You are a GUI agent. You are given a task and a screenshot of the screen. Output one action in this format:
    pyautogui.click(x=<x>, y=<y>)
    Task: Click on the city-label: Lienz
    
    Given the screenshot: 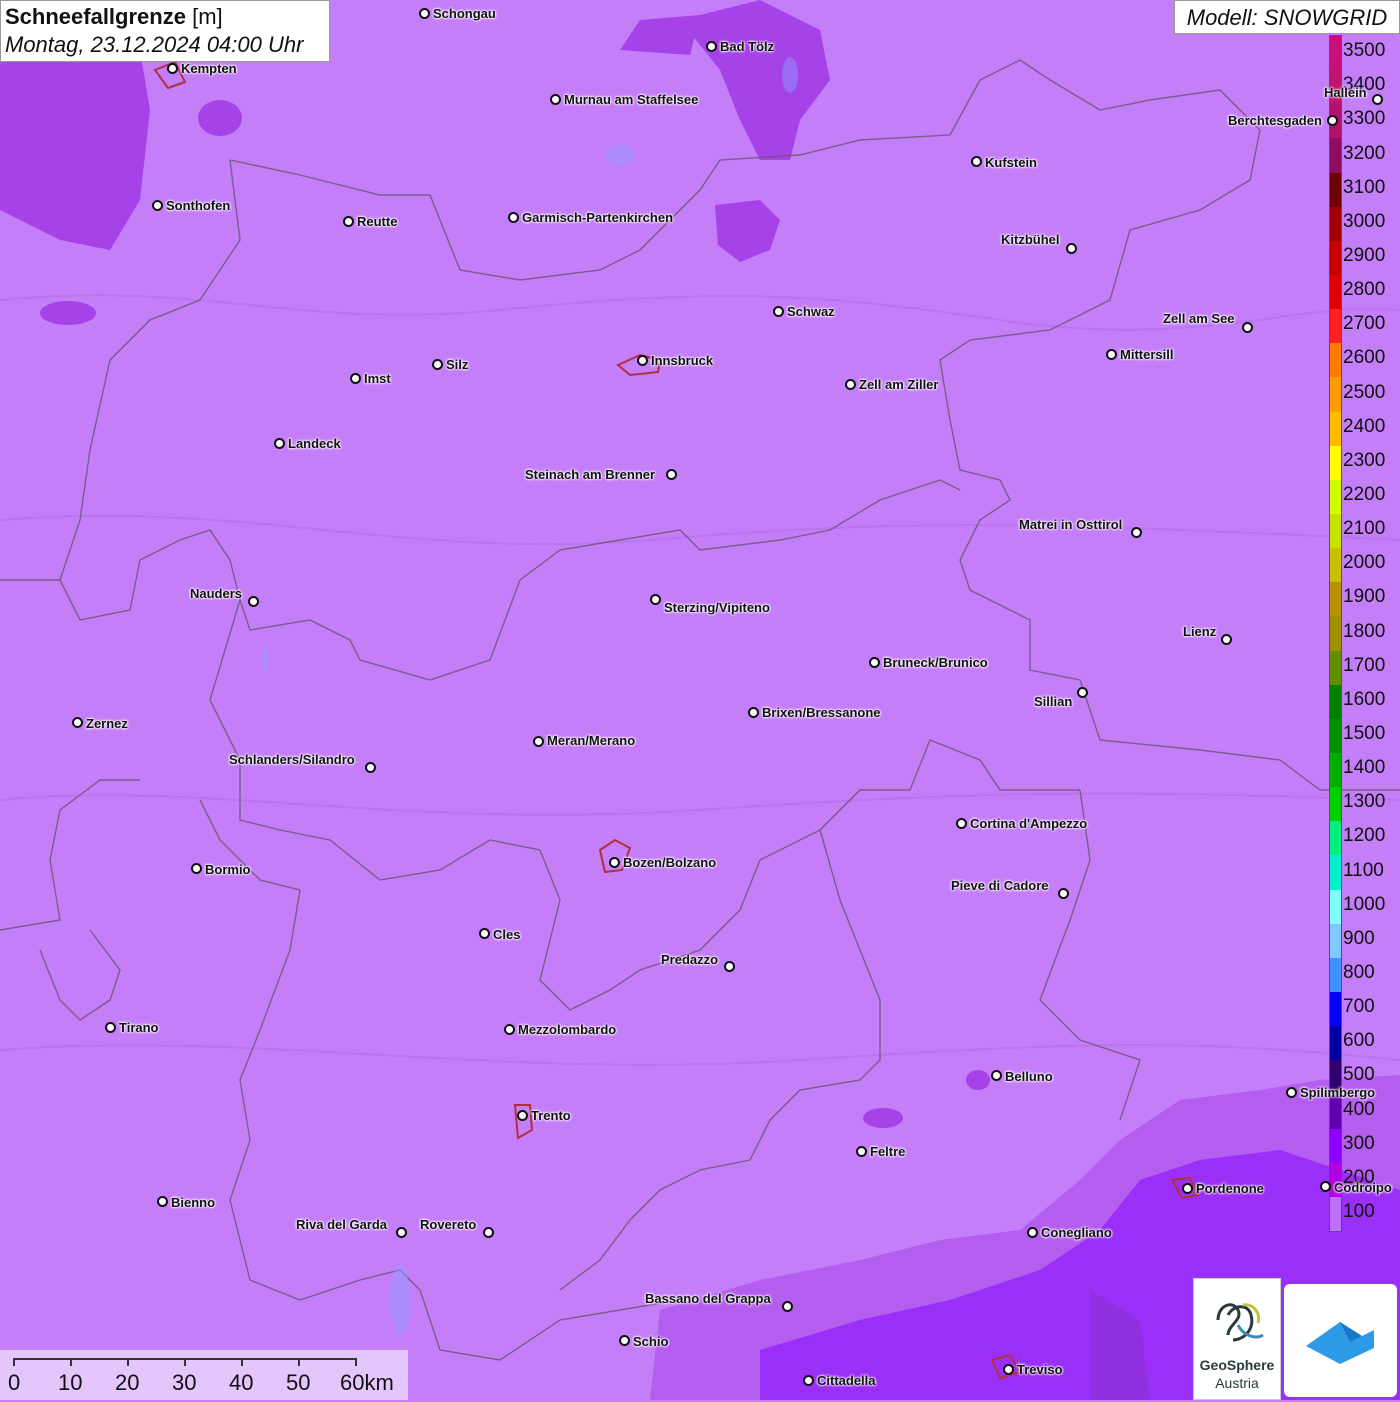 What is the action you would take?
    pyautogui.click(x=1200, y=631)
    